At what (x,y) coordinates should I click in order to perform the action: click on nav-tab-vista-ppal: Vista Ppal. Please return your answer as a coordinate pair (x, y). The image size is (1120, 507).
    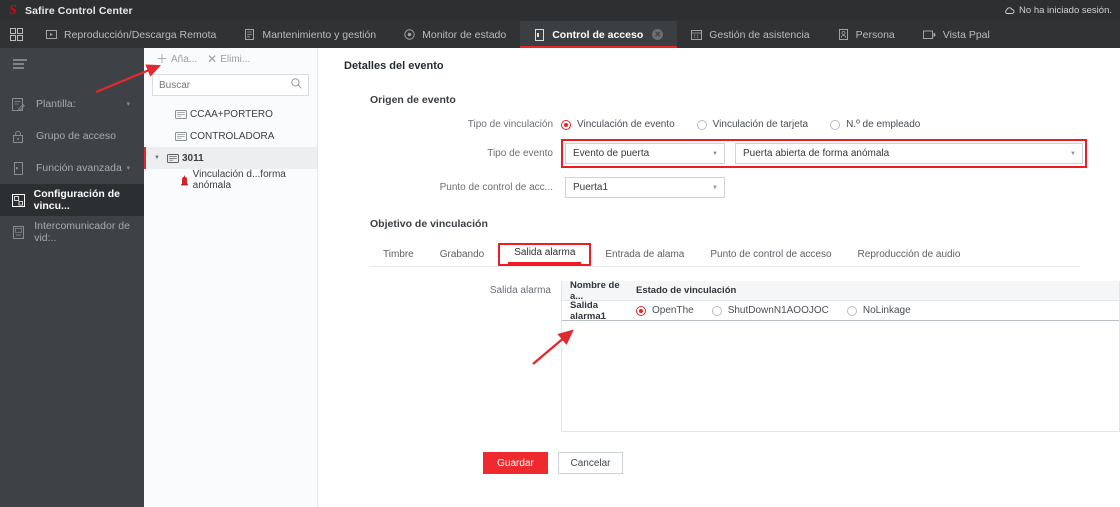
    Looking at the image, I should click on (956, 34).